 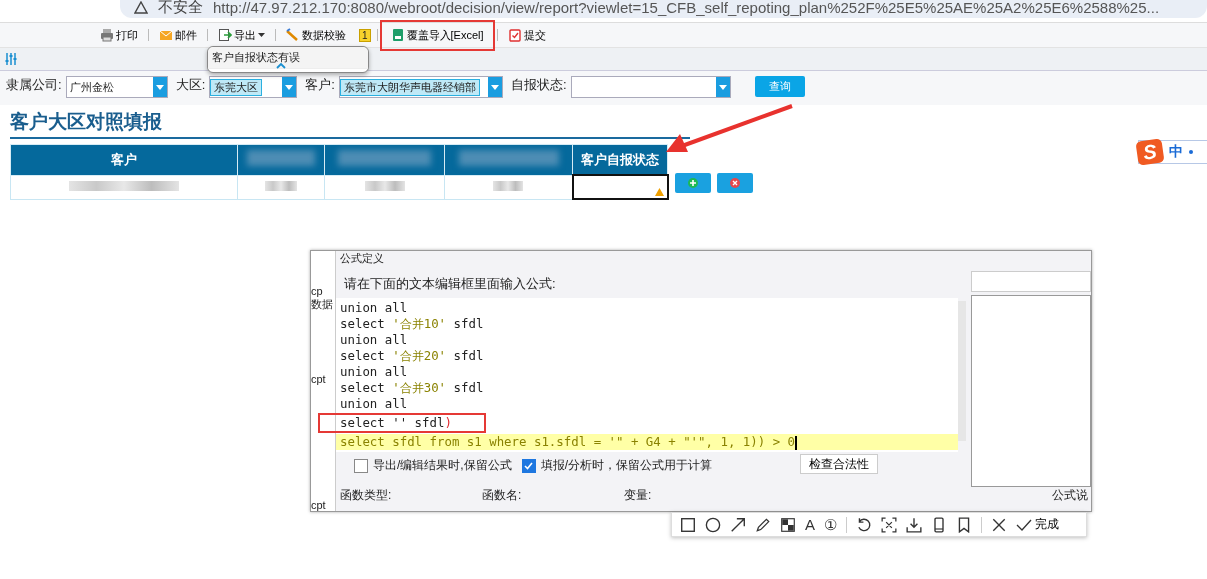 I want to click on pencil-tool-icon, so click(x=763, y=524).